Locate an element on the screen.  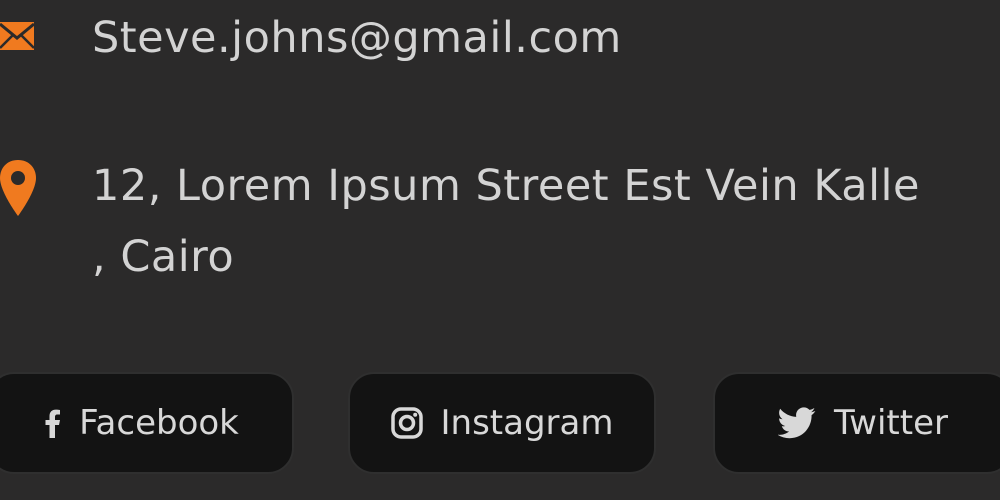
twitter-label: Twitter is located at coordinates (891, 423).